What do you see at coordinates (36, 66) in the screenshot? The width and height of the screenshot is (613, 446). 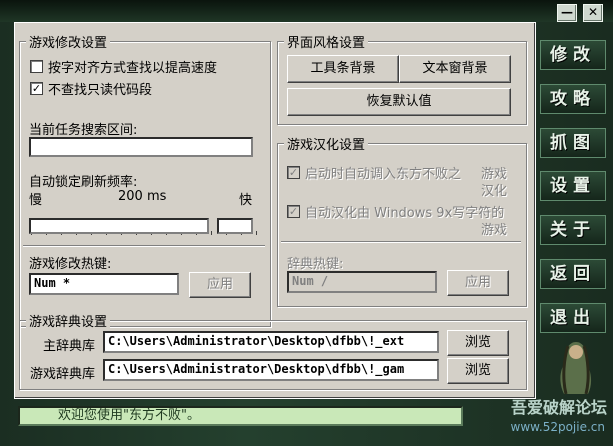 I see `align-search-checkbox` at bounding box center [36, 66].